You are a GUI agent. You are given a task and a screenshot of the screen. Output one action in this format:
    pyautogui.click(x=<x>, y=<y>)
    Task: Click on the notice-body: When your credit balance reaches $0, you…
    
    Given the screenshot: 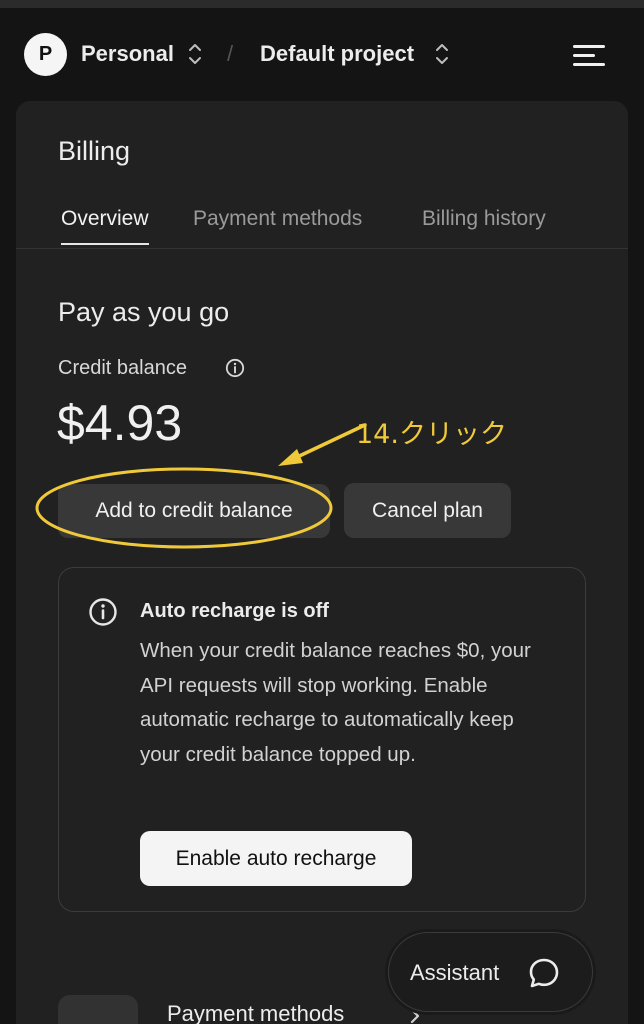 What is the action you would take?
    pyautogui.click(x=335, y=702)
    